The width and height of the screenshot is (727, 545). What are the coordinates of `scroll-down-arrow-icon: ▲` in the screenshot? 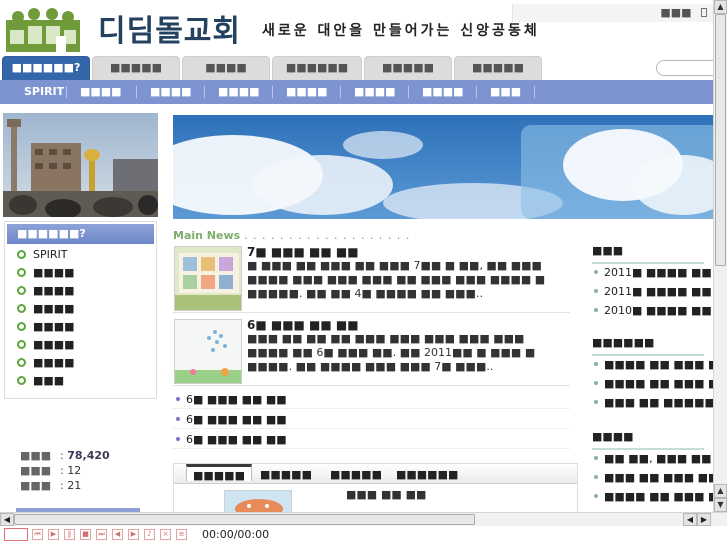 It's located at (720, 491).